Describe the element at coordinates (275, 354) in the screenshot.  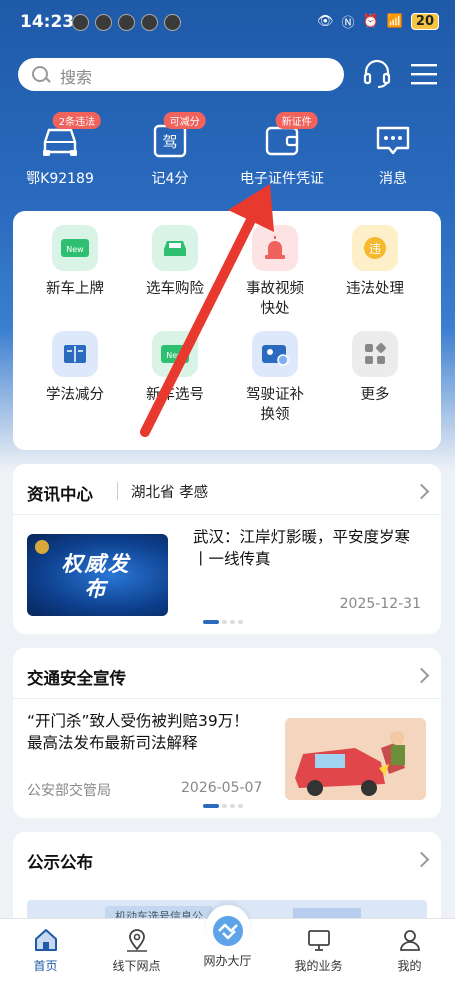
I see `id-card-icon` at that location.